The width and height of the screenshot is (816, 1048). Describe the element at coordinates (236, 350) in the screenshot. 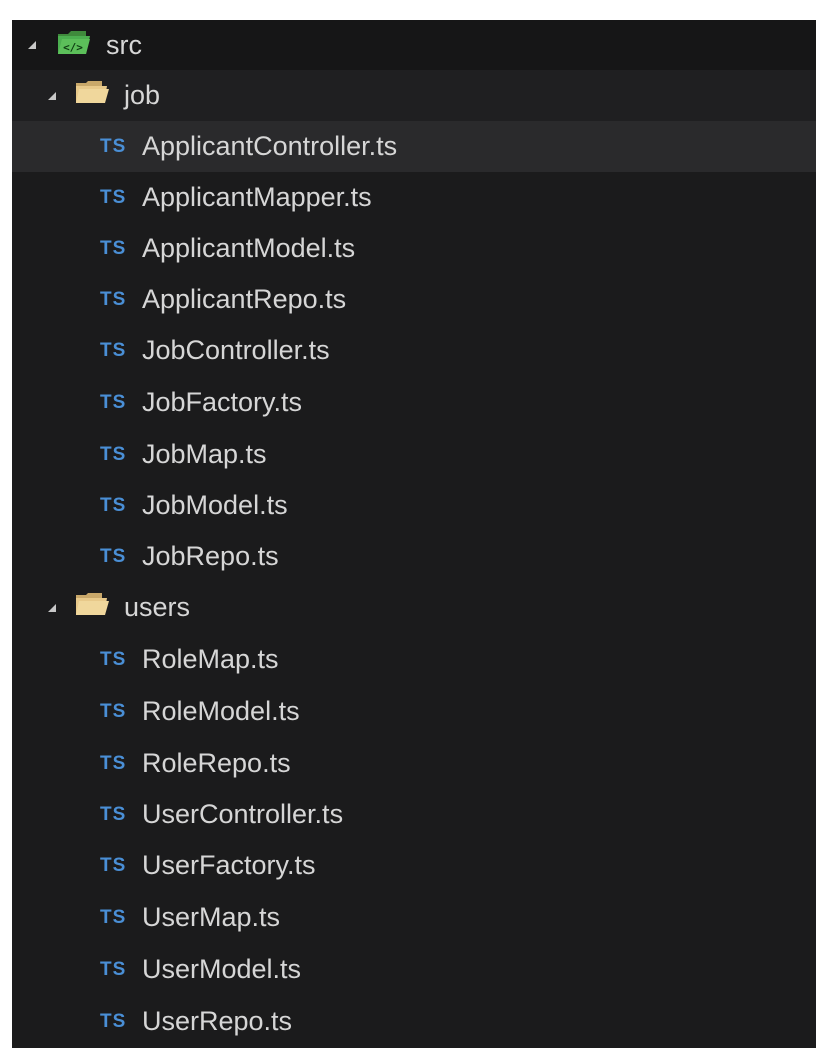

I see `file-name: JobController.ts` at that location.